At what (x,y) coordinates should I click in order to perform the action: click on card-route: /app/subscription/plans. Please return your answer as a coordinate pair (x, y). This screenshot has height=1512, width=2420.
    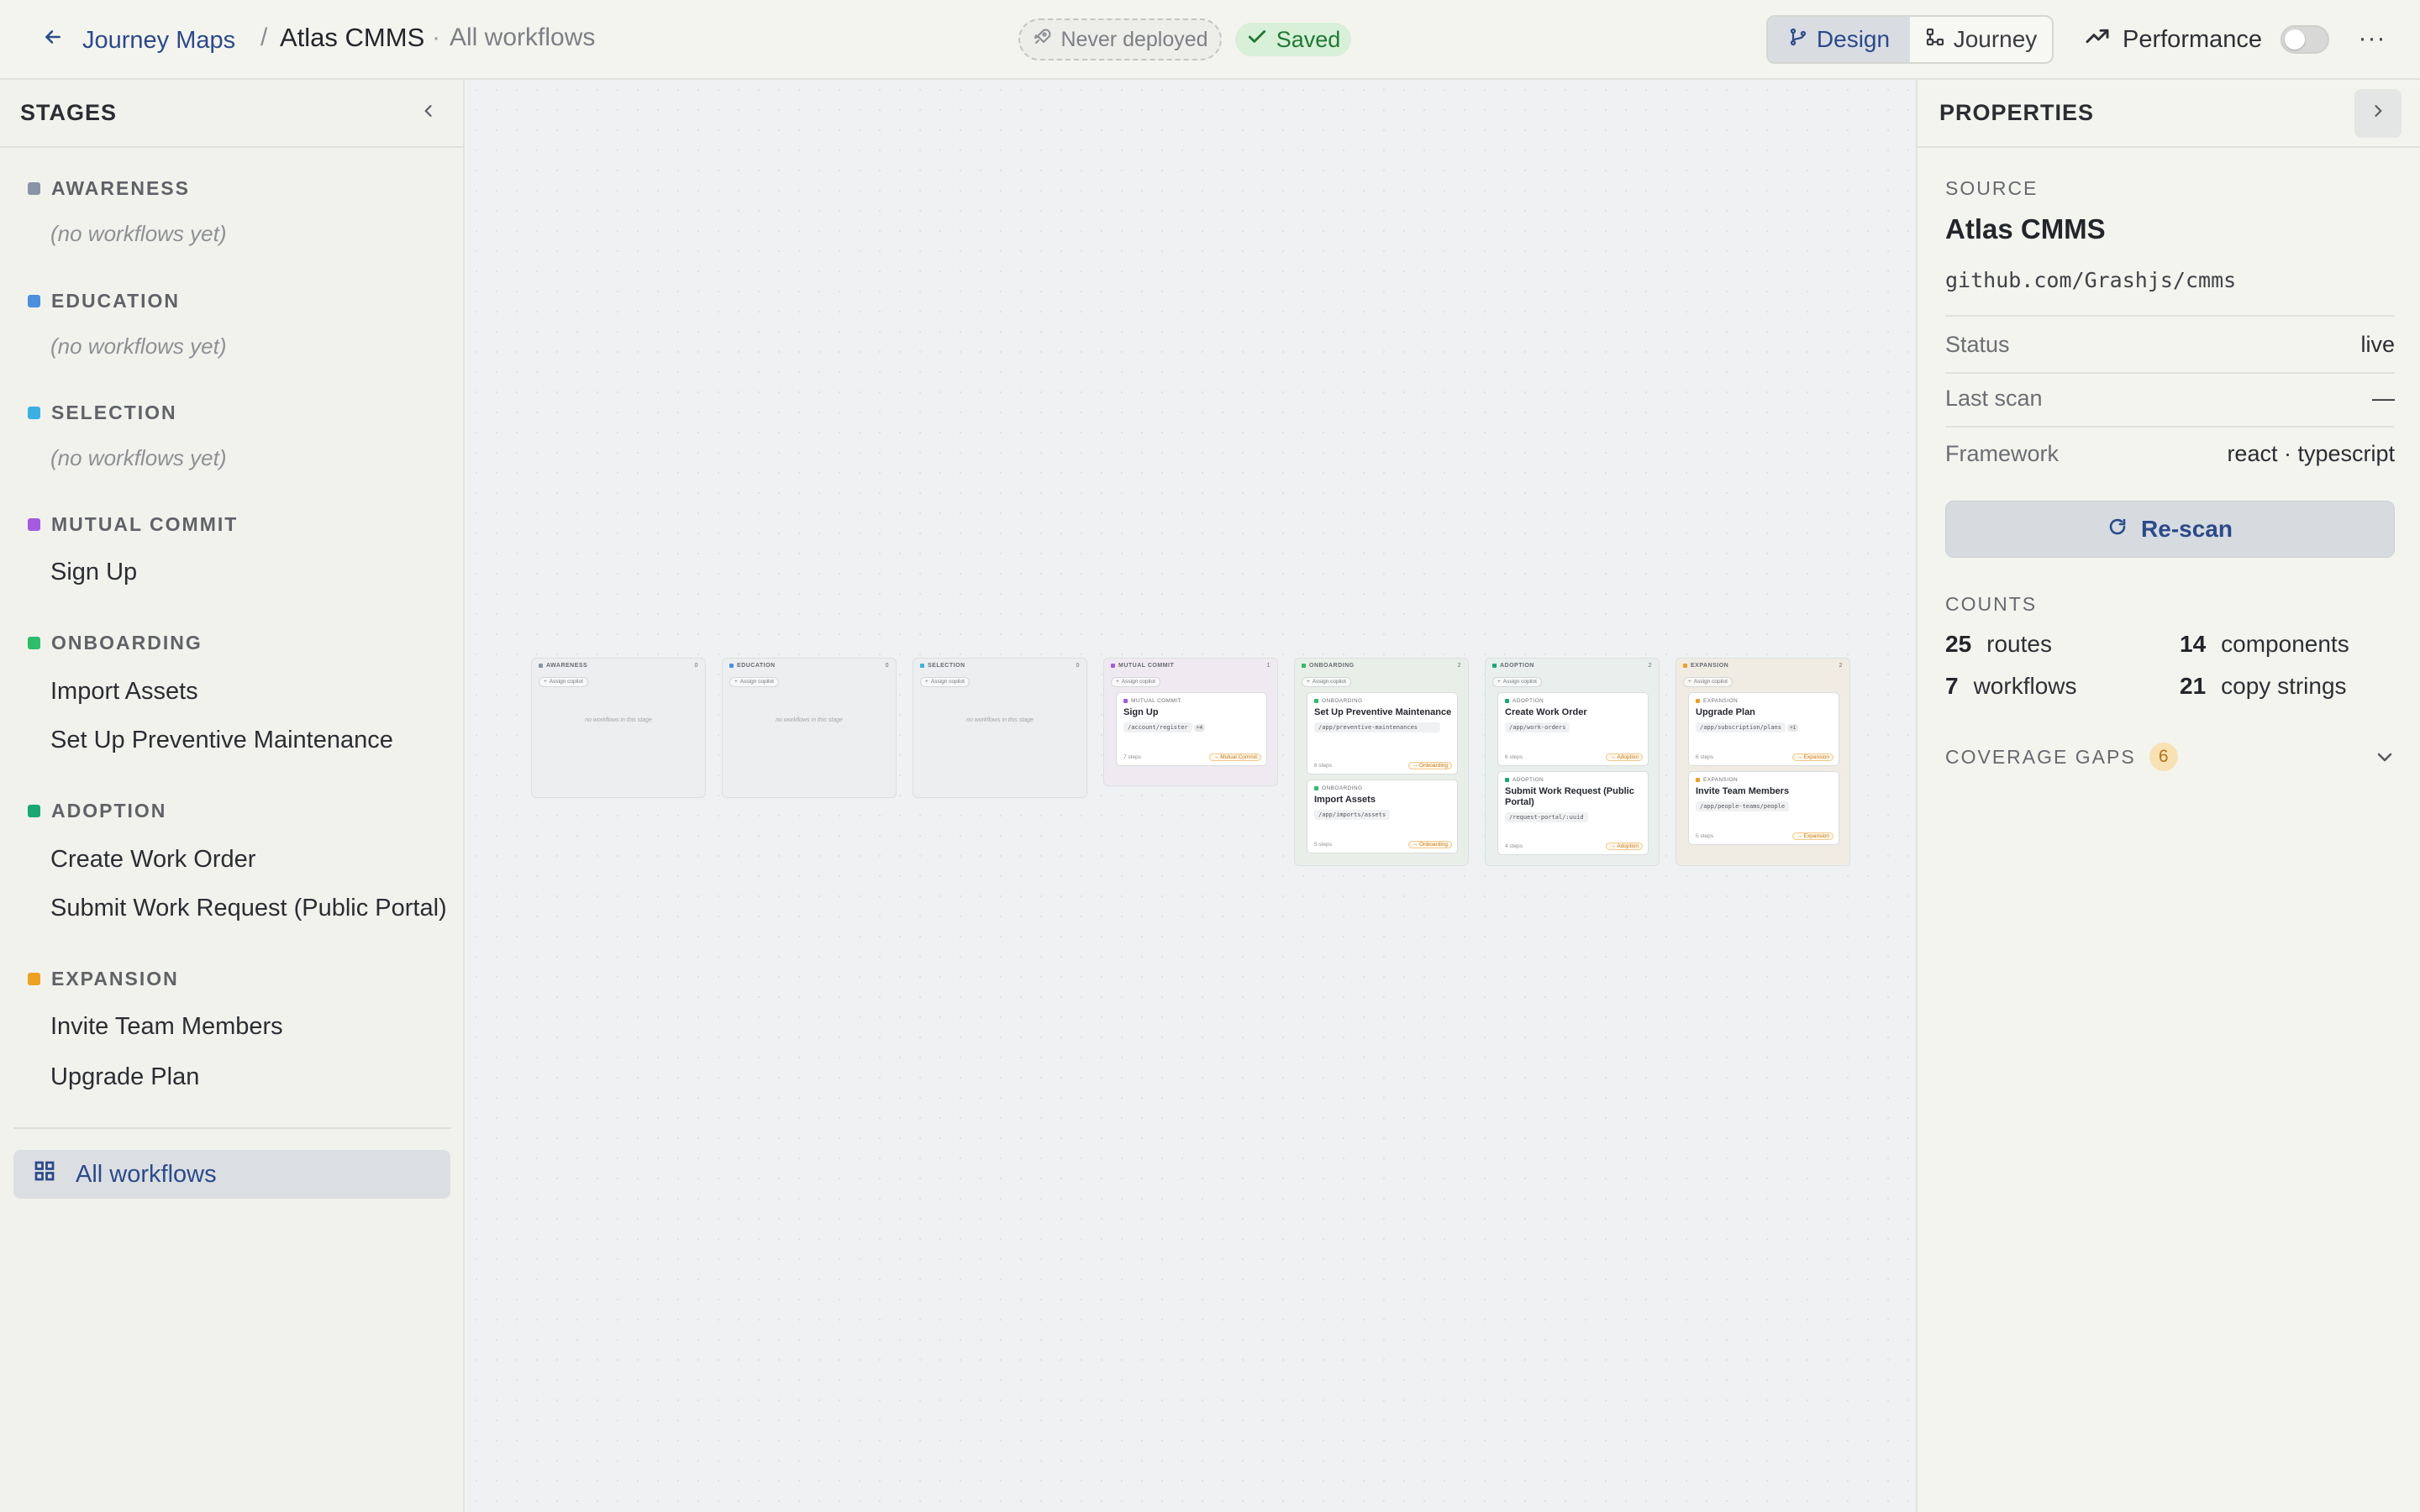
    Looking at the image, I should click on (1741, 727).